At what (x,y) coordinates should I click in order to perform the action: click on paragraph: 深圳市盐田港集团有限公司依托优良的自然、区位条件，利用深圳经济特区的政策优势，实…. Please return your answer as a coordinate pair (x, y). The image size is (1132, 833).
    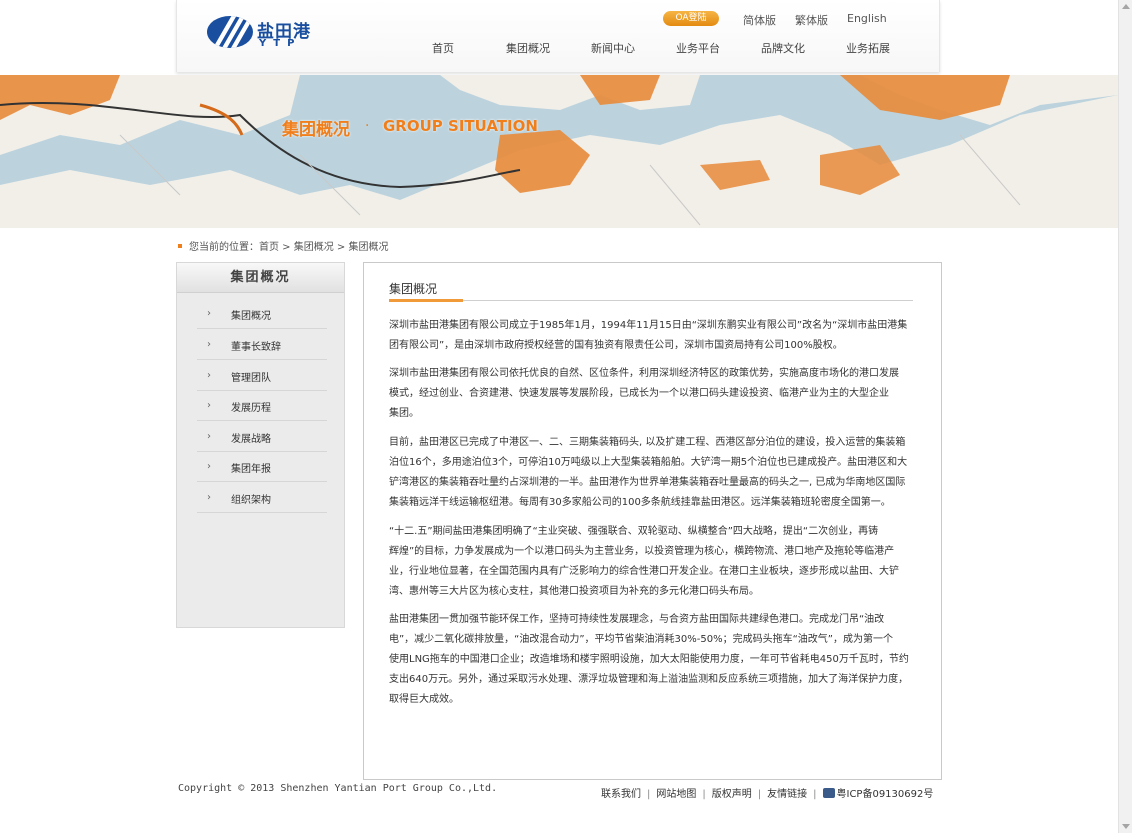
    Looking at the image, I should click on (652, 394).